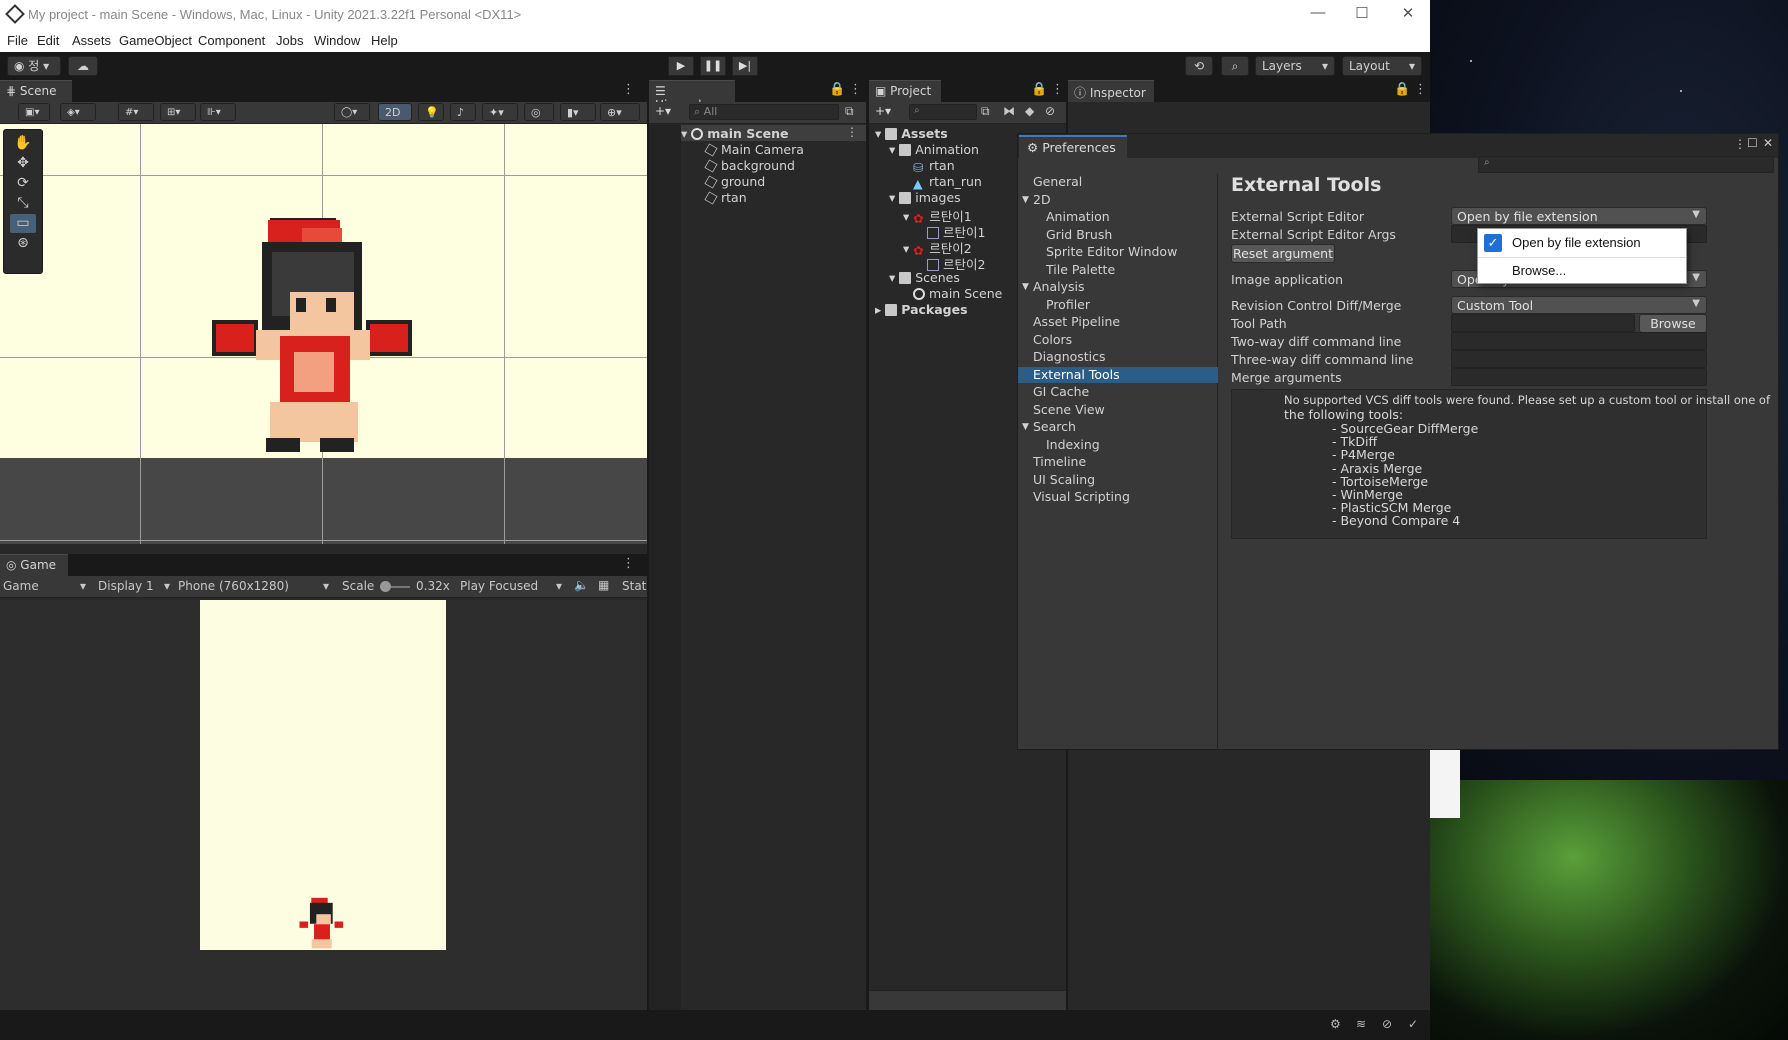 The height and width of the screenshot is (1040, 1788). I want to click on game-view-select: Game ▾, so click(45, 586).